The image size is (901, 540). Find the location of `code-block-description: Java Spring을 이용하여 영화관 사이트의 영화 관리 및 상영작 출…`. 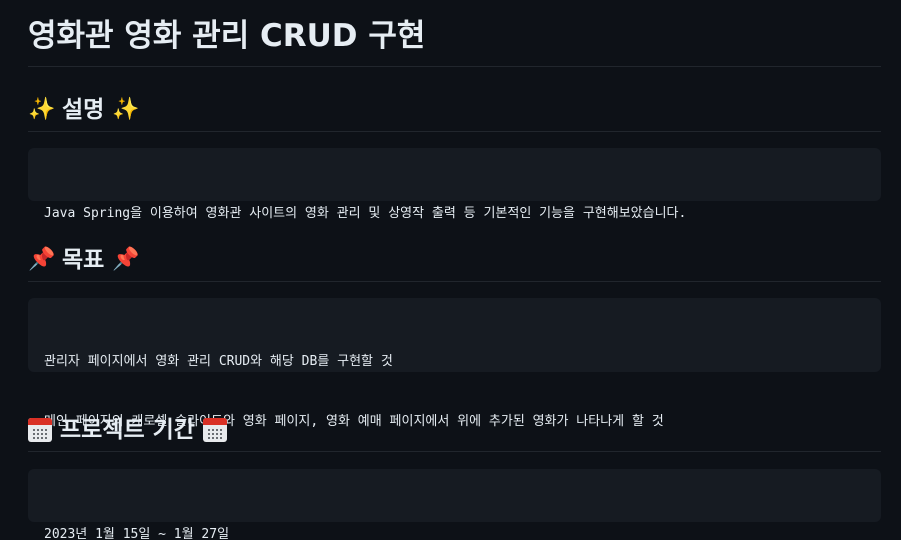

code-block-description: Java Spring을 이용하여 영화관 사이트의 영화 관리 및 상영작 출… is located at coordinates (454, 184).